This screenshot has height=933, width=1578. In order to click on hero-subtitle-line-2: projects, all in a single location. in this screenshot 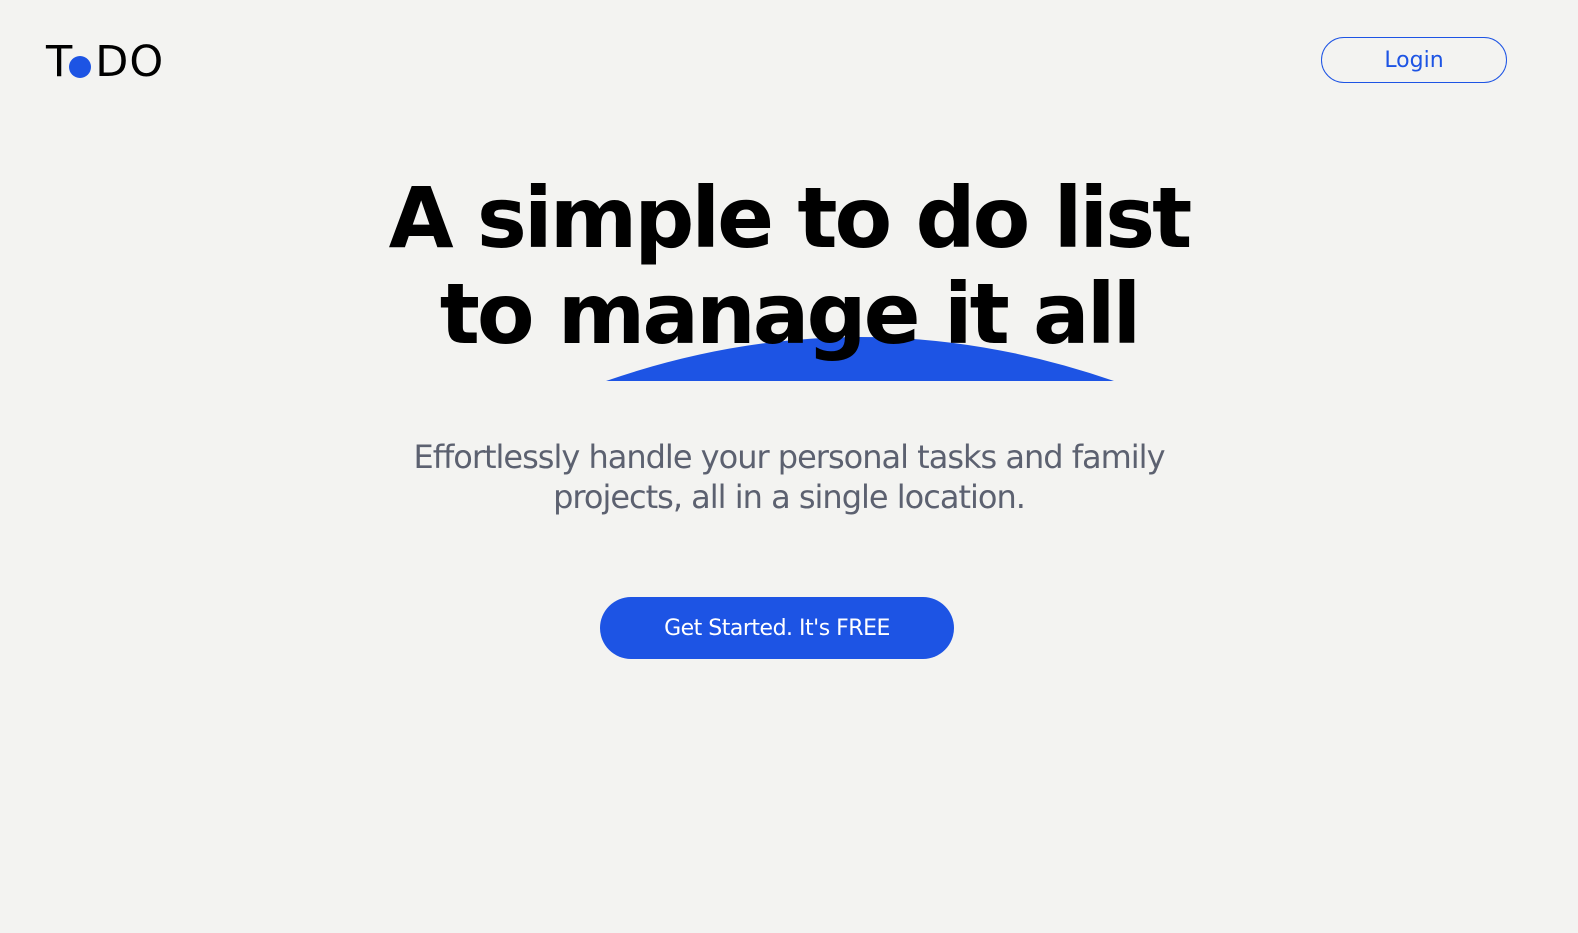, I will do `click(789, 497)`.